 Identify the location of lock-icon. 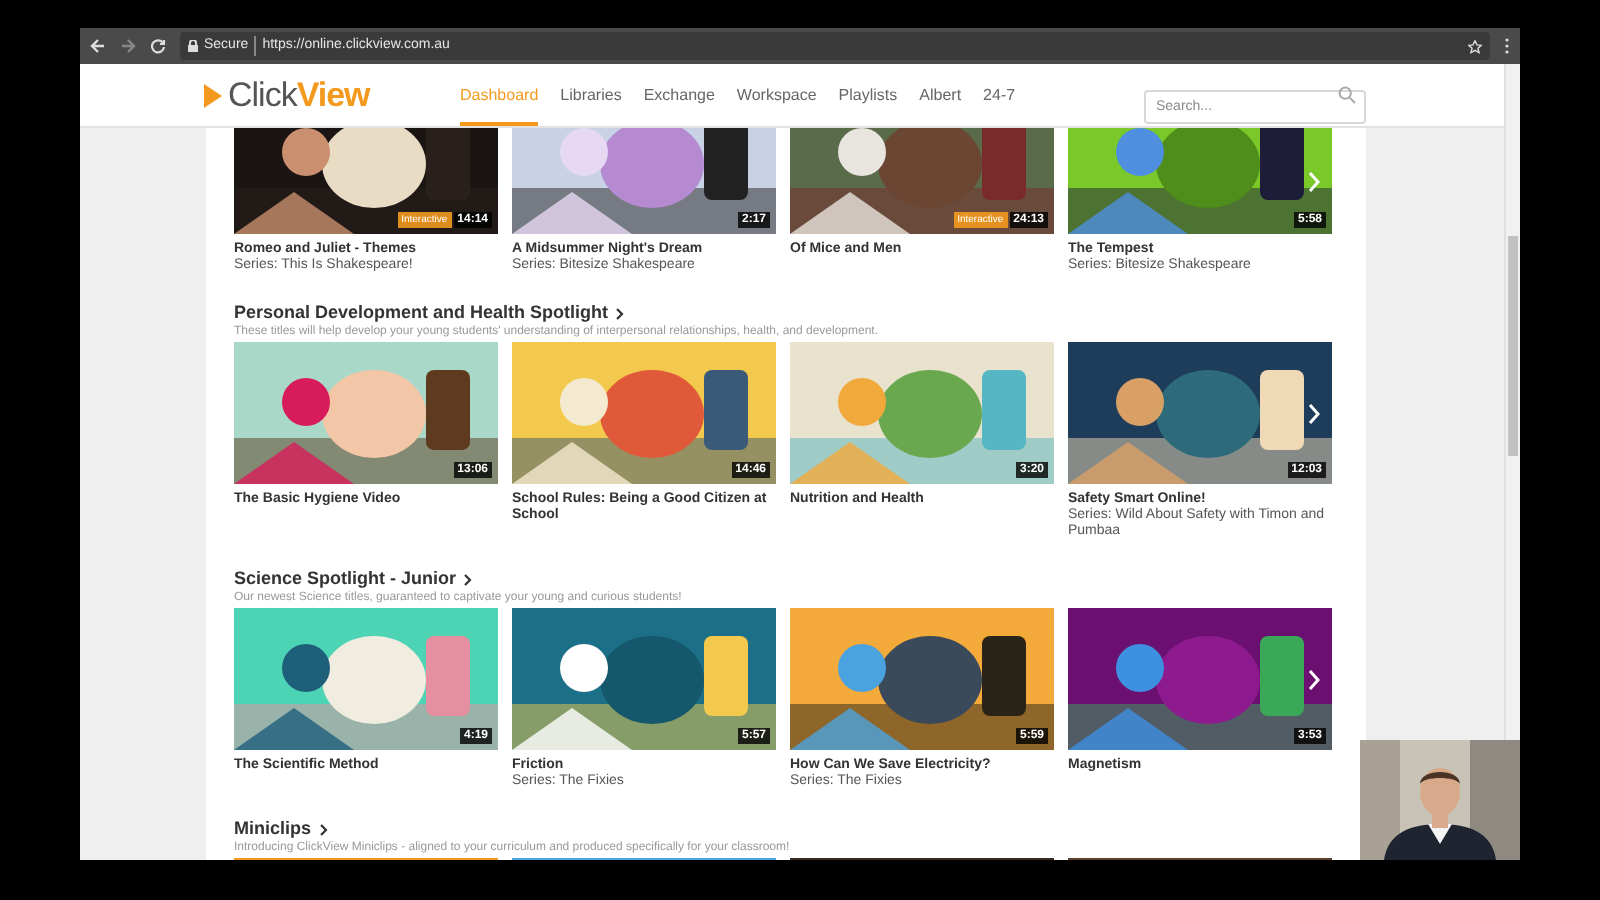
(193, 46).